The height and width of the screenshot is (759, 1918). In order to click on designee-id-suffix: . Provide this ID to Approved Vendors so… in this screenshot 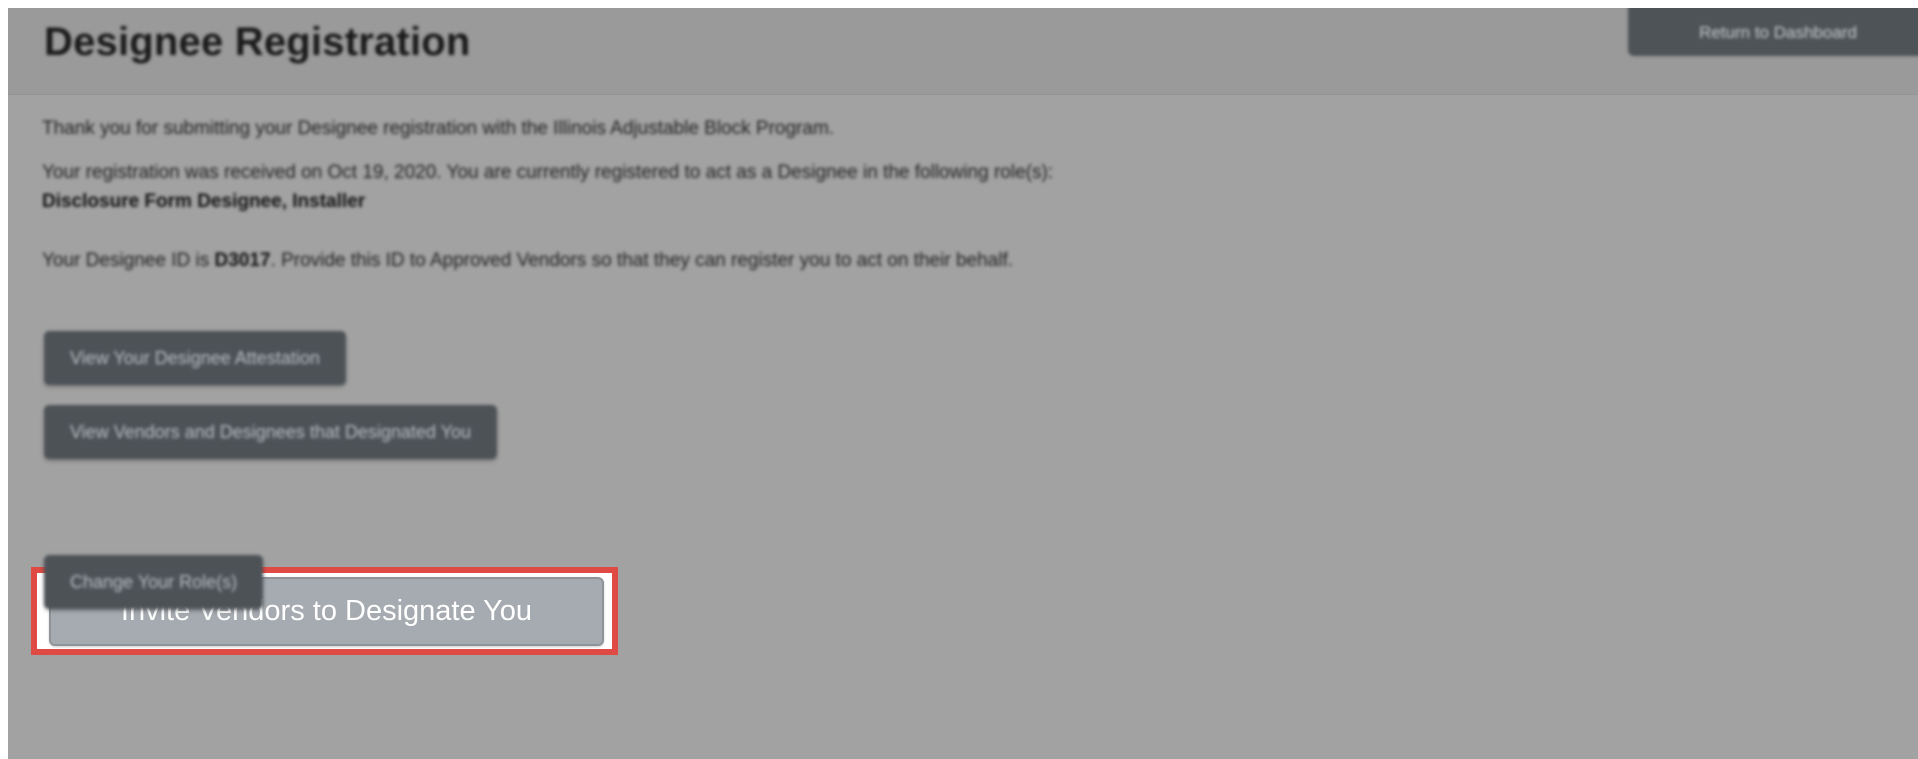, I will do `click(641, 260)`.